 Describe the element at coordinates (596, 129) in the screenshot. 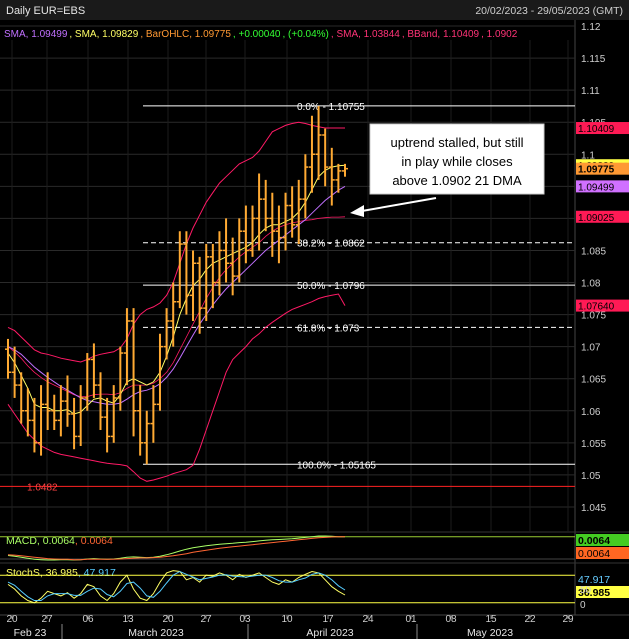

I see `price-tag-text: 1.10409` at that location.